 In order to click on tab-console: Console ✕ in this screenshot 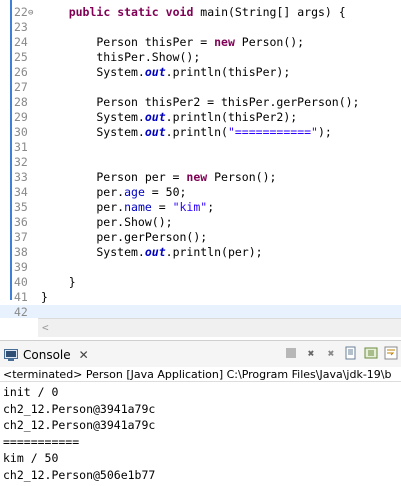, I will do `click(46, 355)`.